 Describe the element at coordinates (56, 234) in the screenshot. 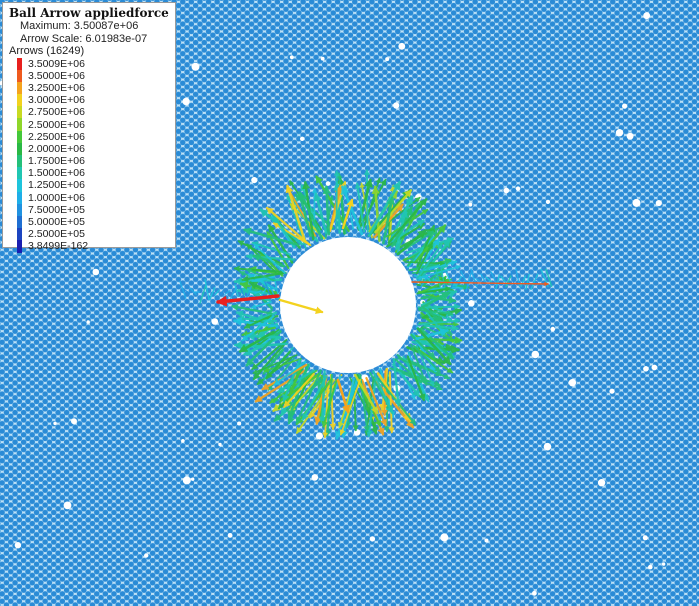

I see `legend-scale-label: 2.5000E+05` at that location.